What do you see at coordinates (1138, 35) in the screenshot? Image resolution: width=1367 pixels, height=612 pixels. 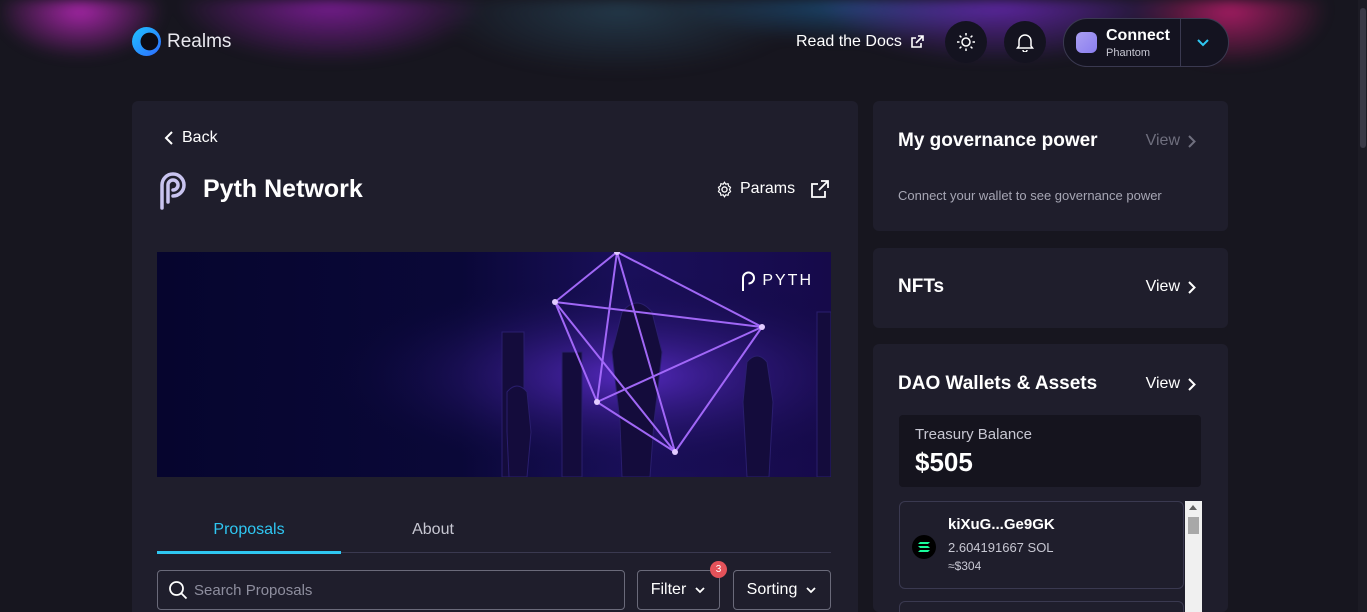 I see `connect-label: Connect` at bounding box center [1138, 35].